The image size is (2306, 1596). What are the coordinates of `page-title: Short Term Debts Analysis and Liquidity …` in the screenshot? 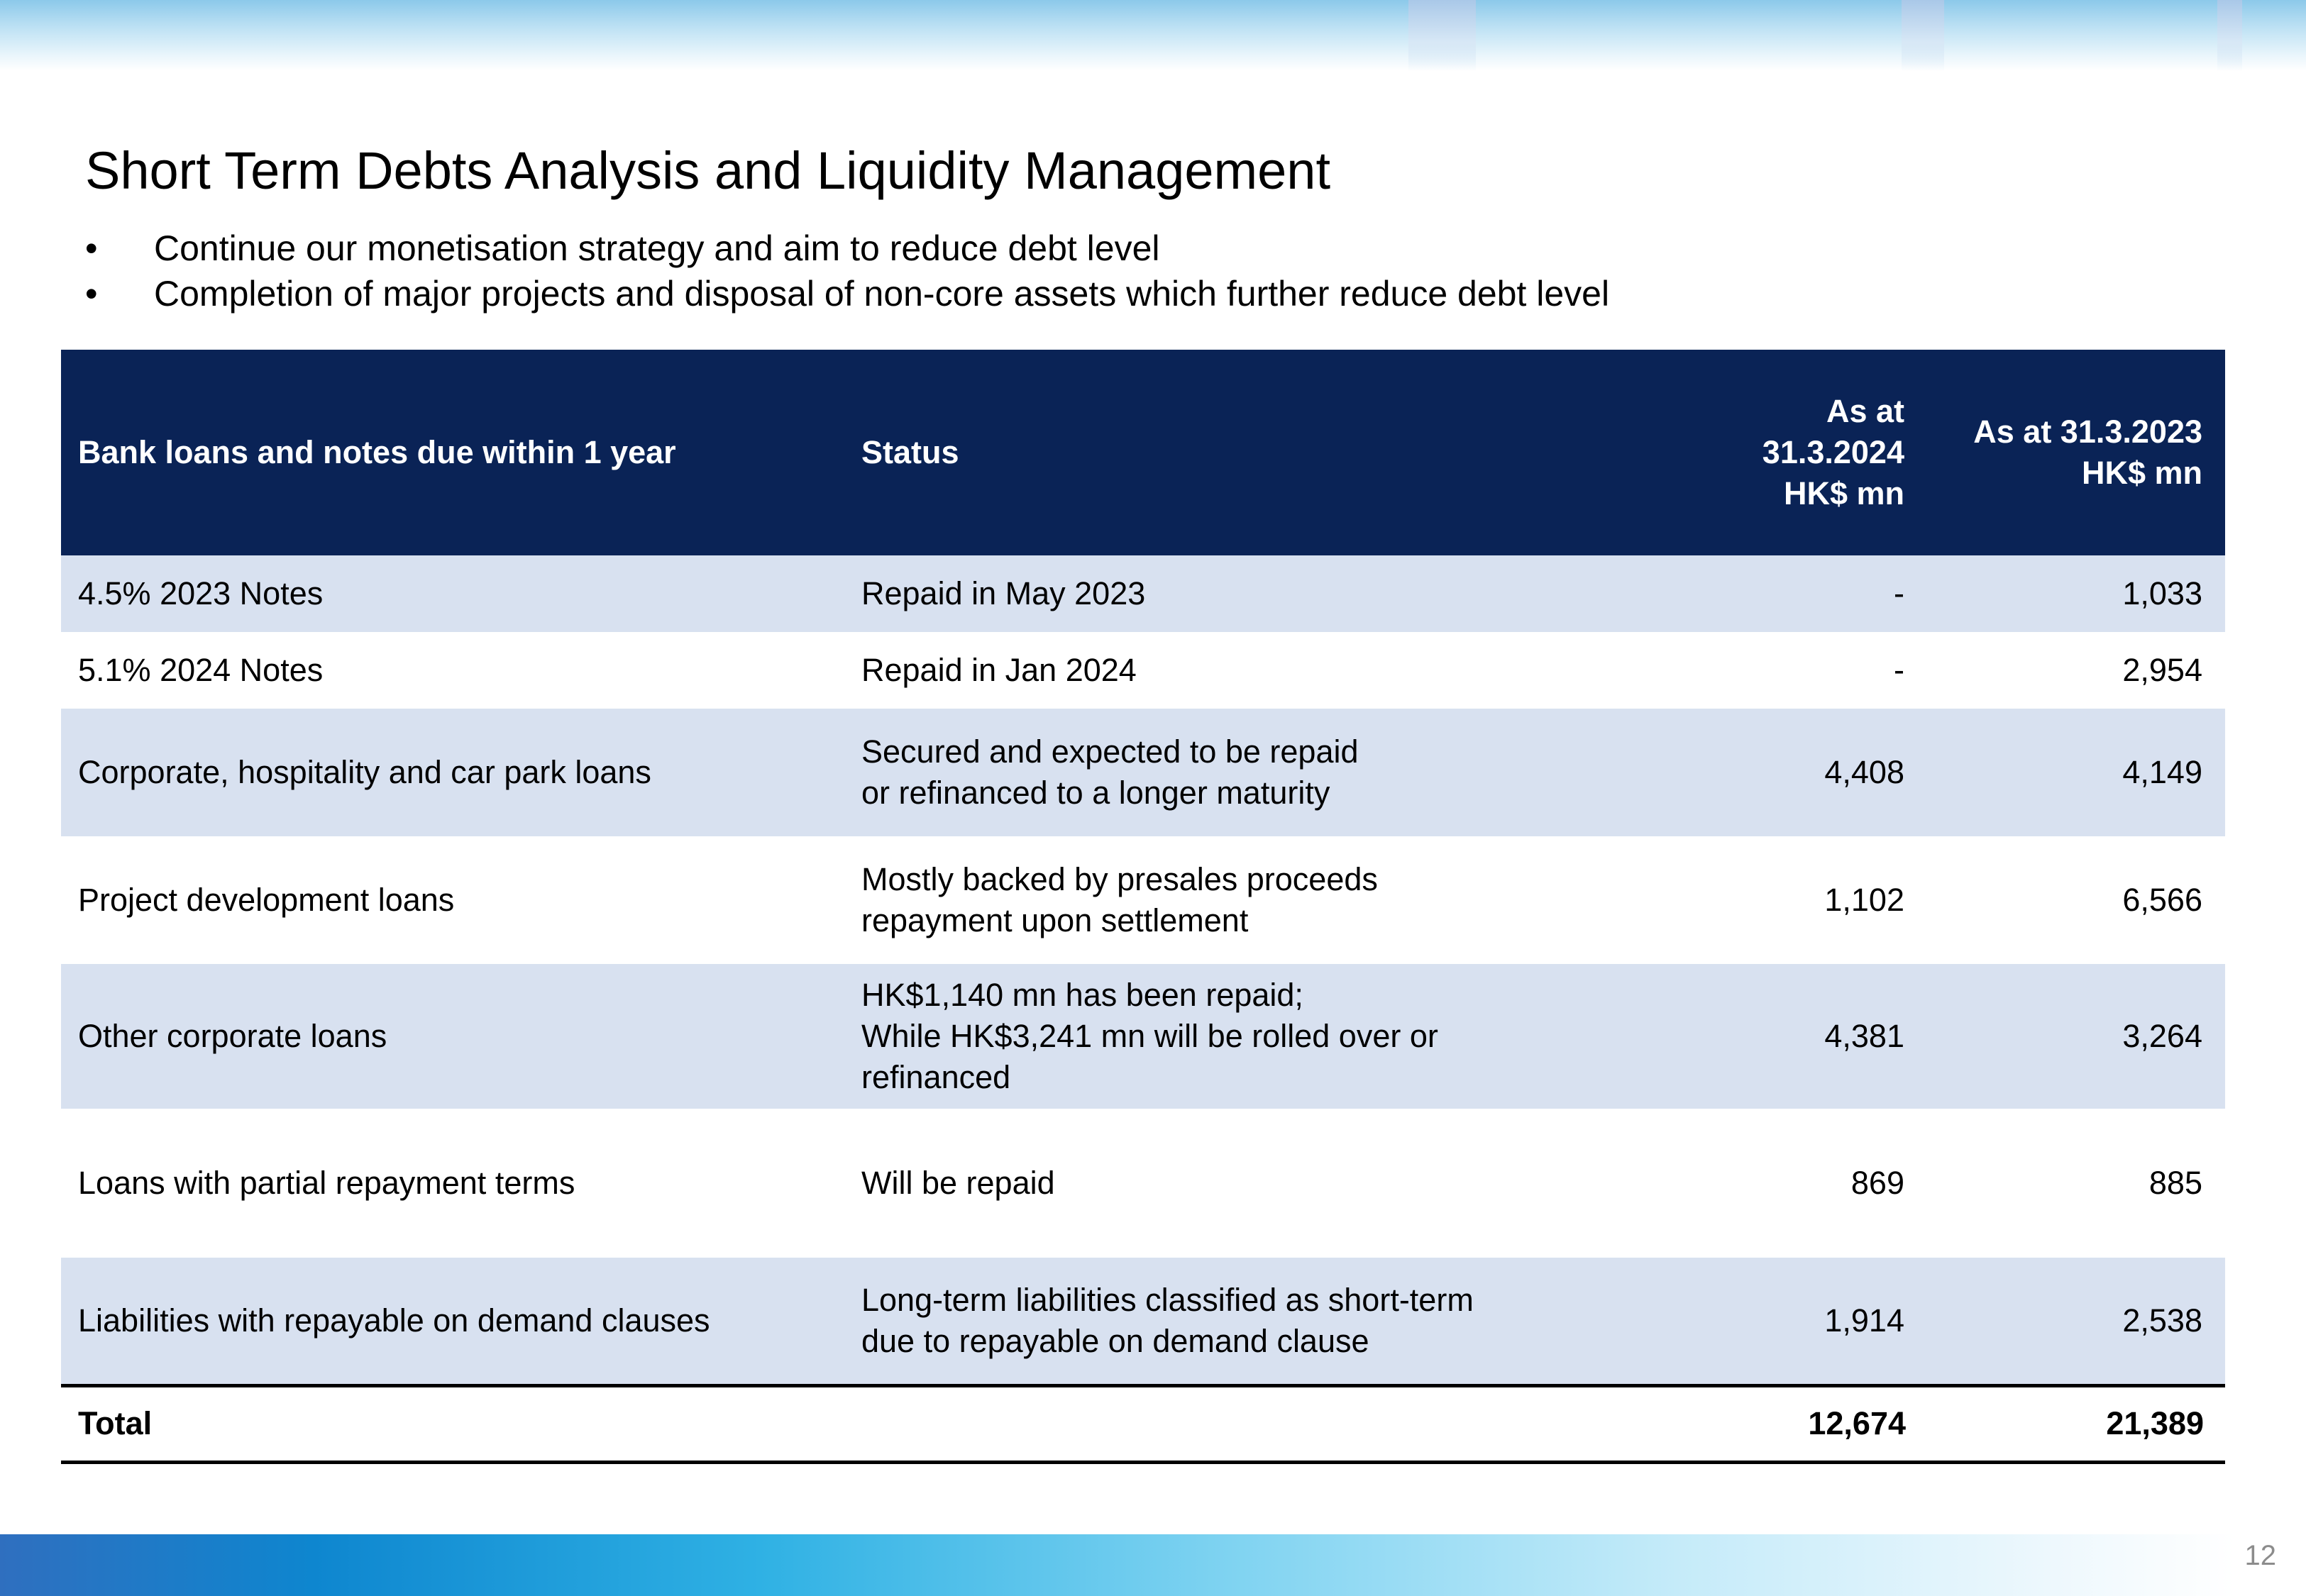 It's located at (708, 171).